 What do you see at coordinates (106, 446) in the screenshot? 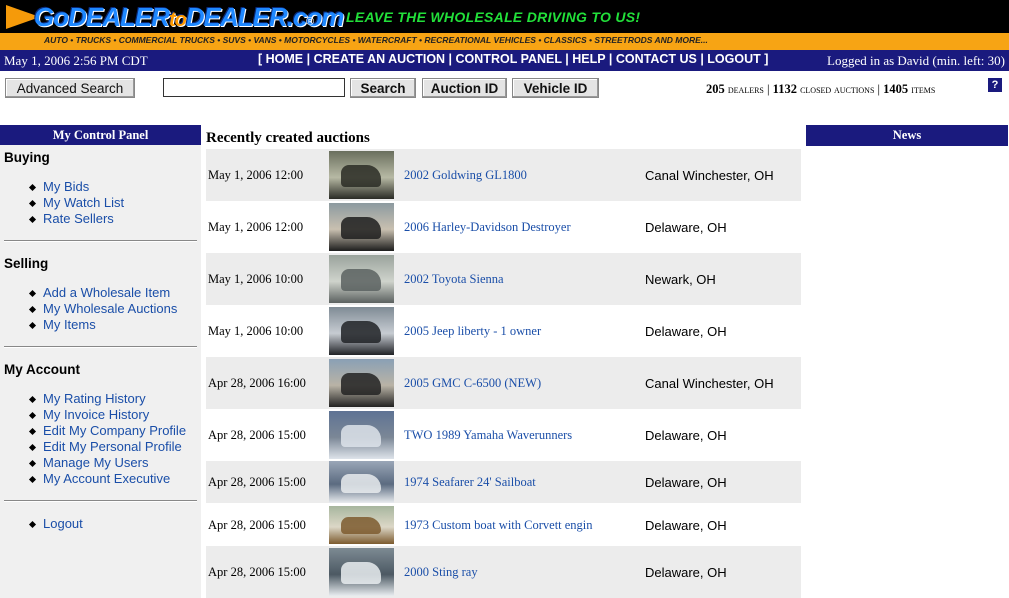
I see `sidebar-item-edit-personal-profile: Edit My Personal Profile` at bounding box center [106, 446].